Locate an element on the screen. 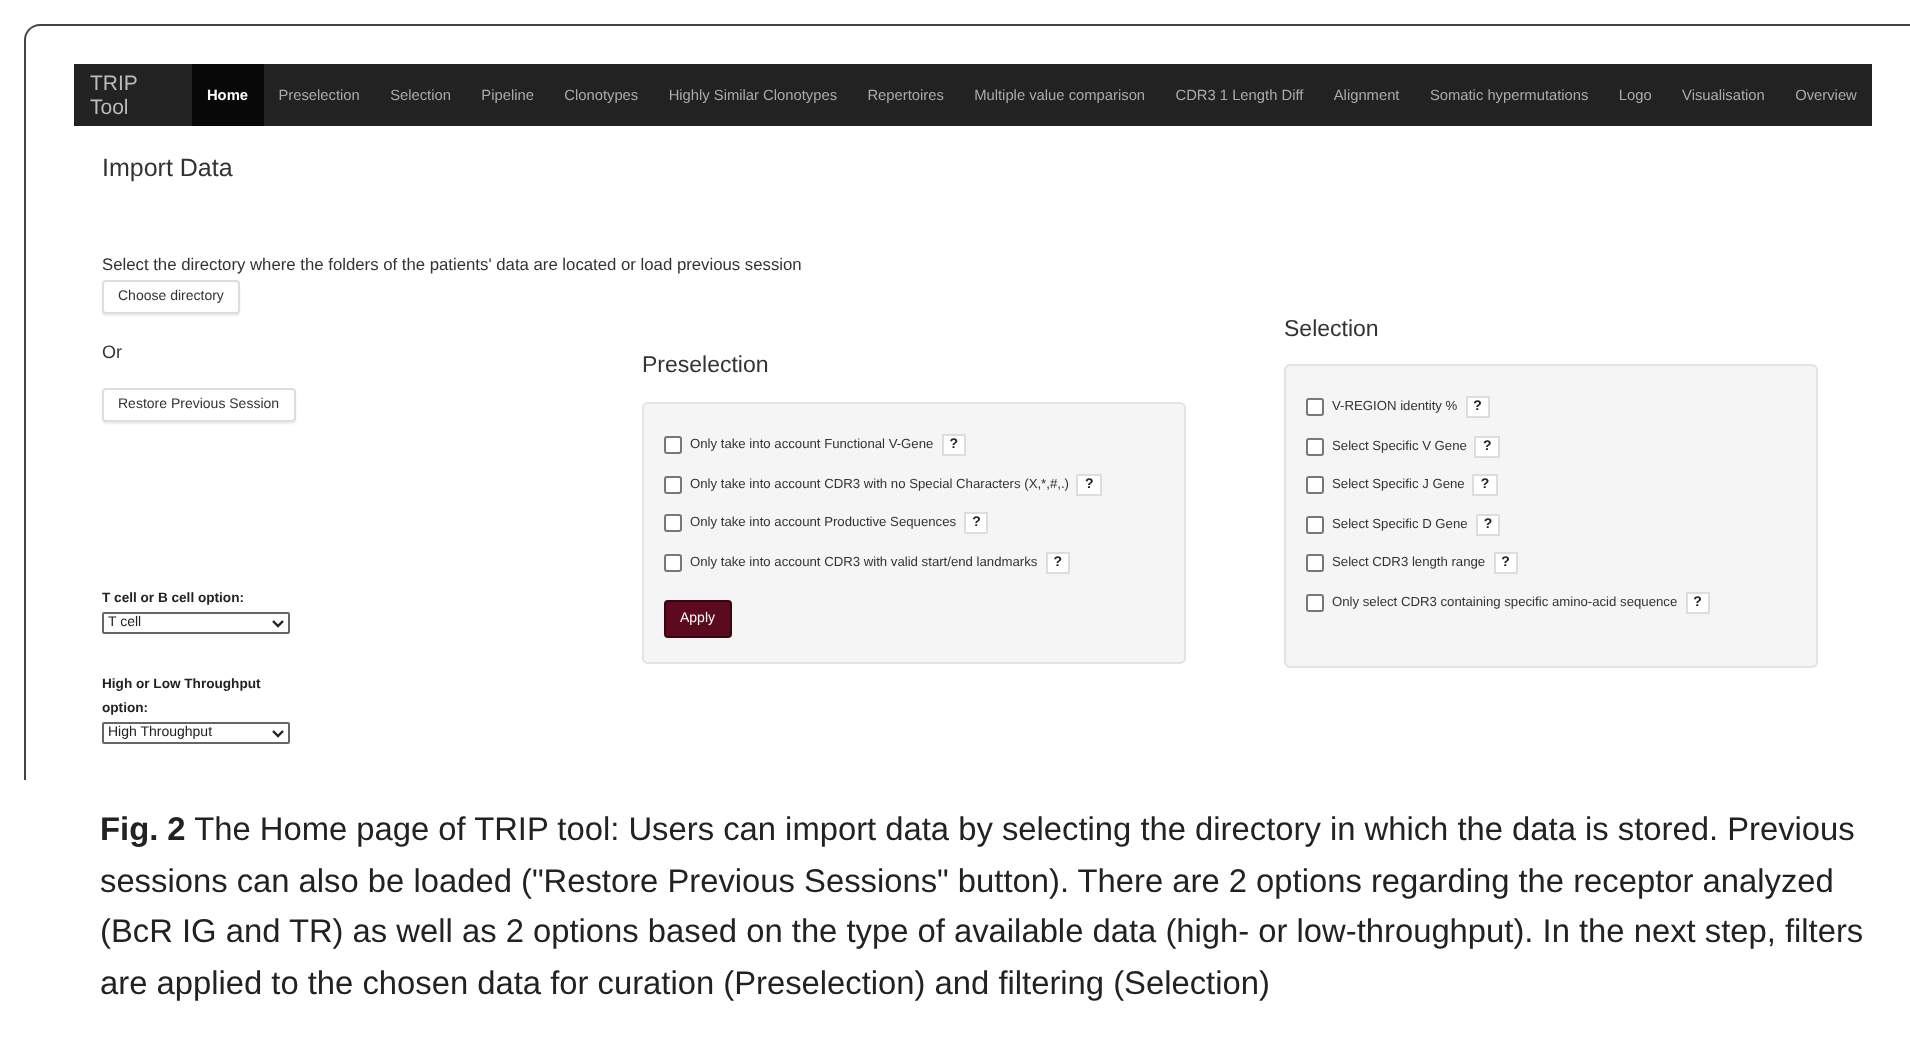 The width and height of the screenshot is (1910, 1064). or-text: Or is located at coordinates (112, 352).